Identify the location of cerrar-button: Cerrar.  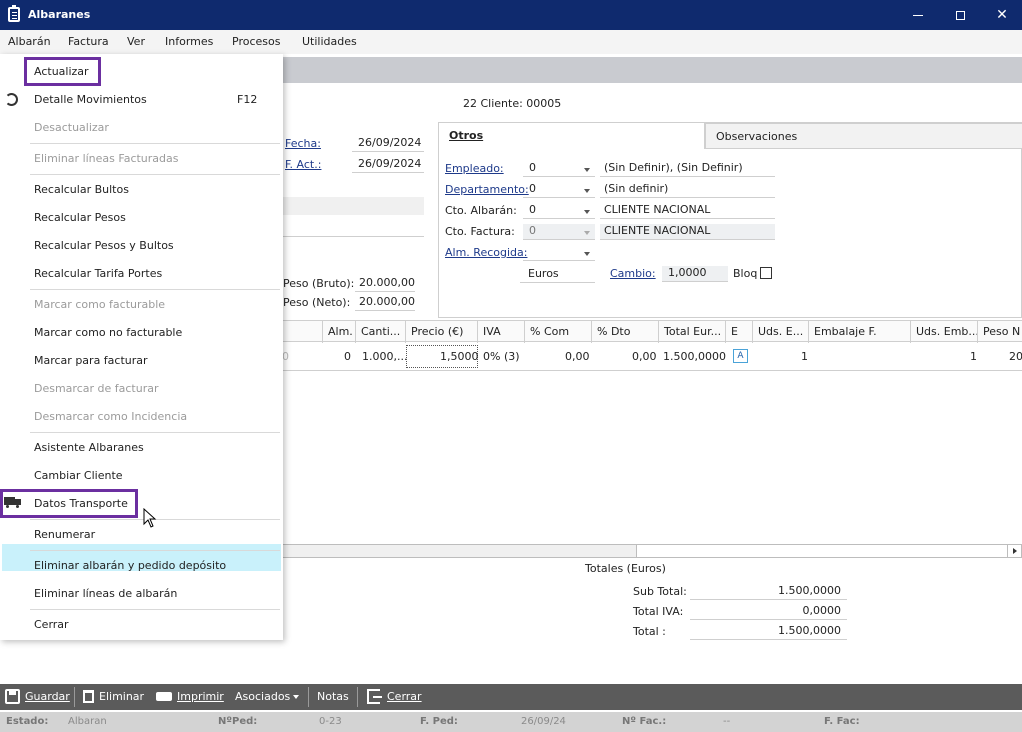
(404, 696).